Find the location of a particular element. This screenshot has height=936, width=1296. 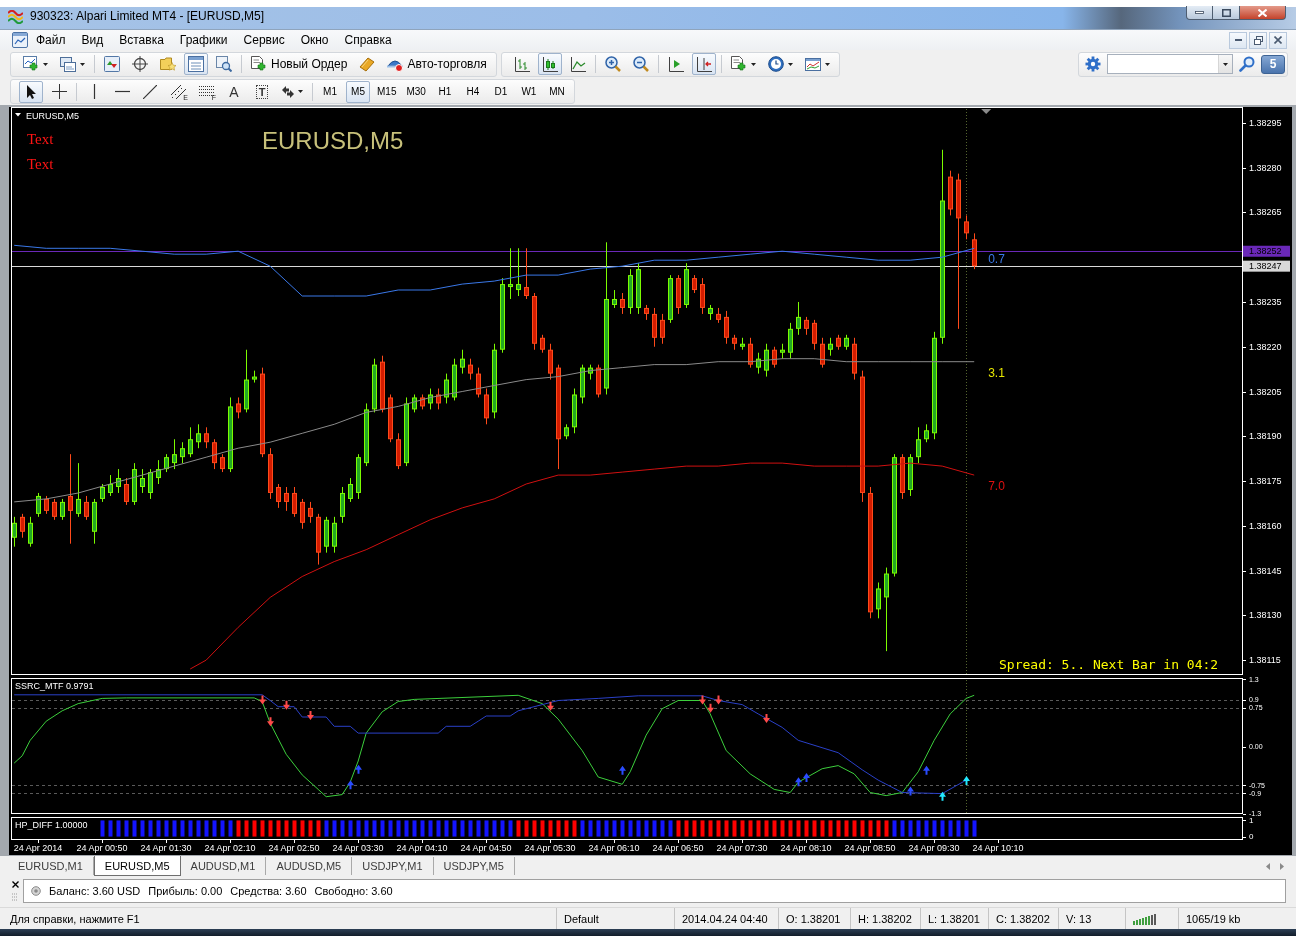

time-label: 24 Apr 06:50 is located at coordinates (678, 846).